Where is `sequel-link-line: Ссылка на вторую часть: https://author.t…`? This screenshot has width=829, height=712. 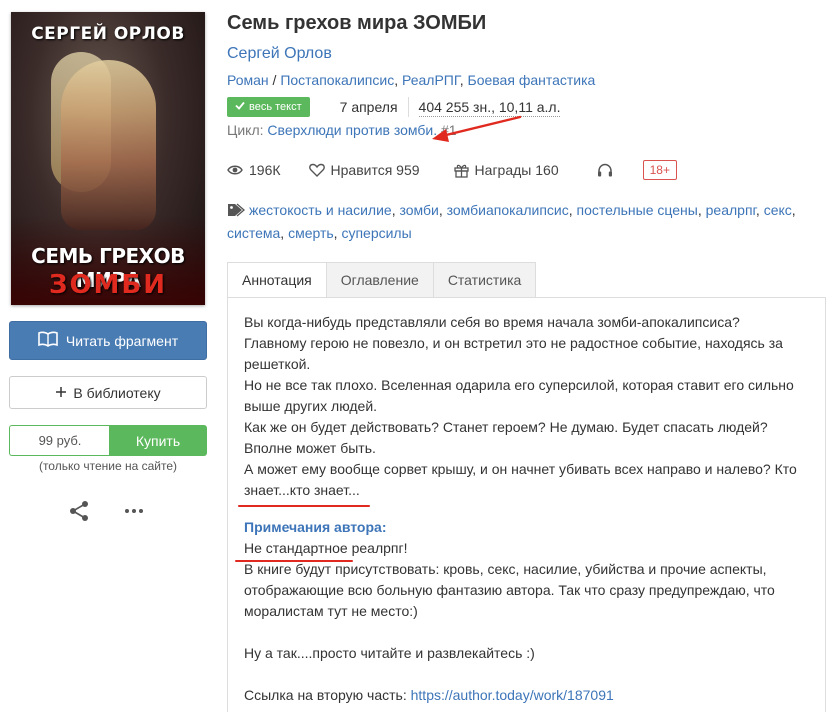
sequel-link-line: Ссылка на вторую часть: https://author.t… is located at coordinates (524, 695).